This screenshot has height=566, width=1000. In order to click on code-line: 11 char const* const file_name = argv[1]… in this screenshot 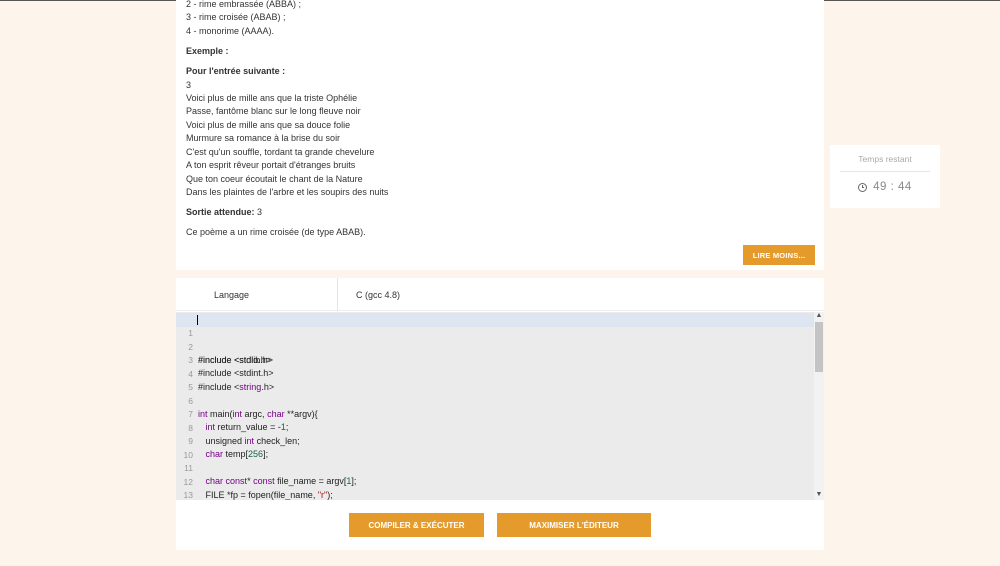, I will do `click(496, 467)`.